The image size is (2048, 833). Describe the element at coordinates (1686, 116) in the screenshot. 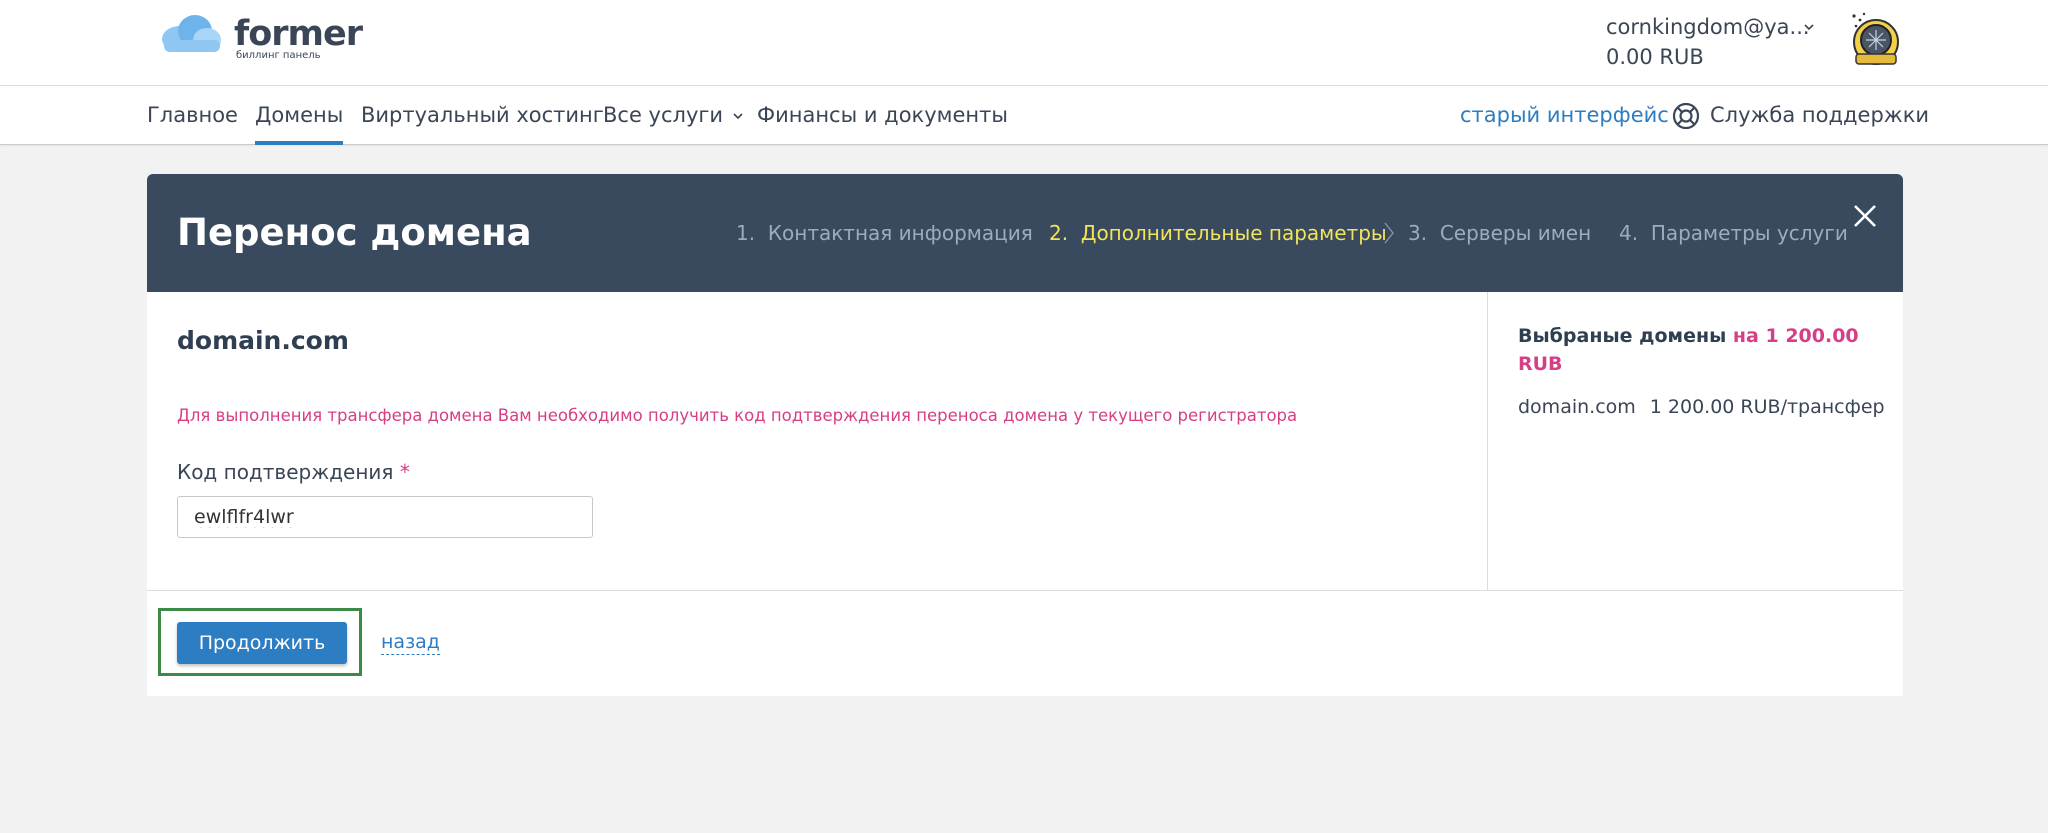

I see `lifebuoy-icon` at that location.